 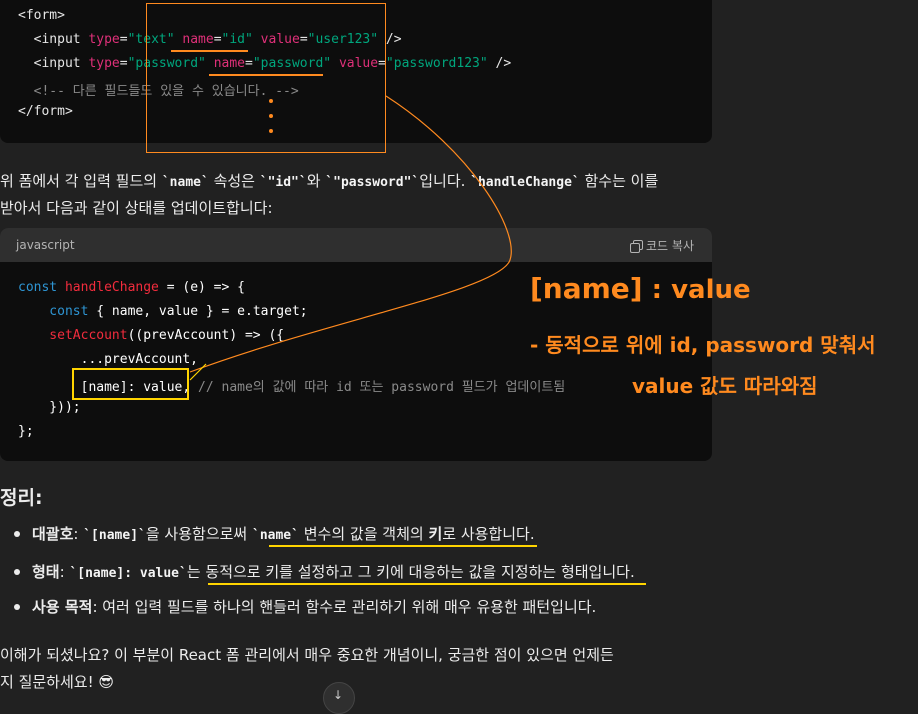 I want to click on item-label: 사용 목적, so click(x=62, y=607).